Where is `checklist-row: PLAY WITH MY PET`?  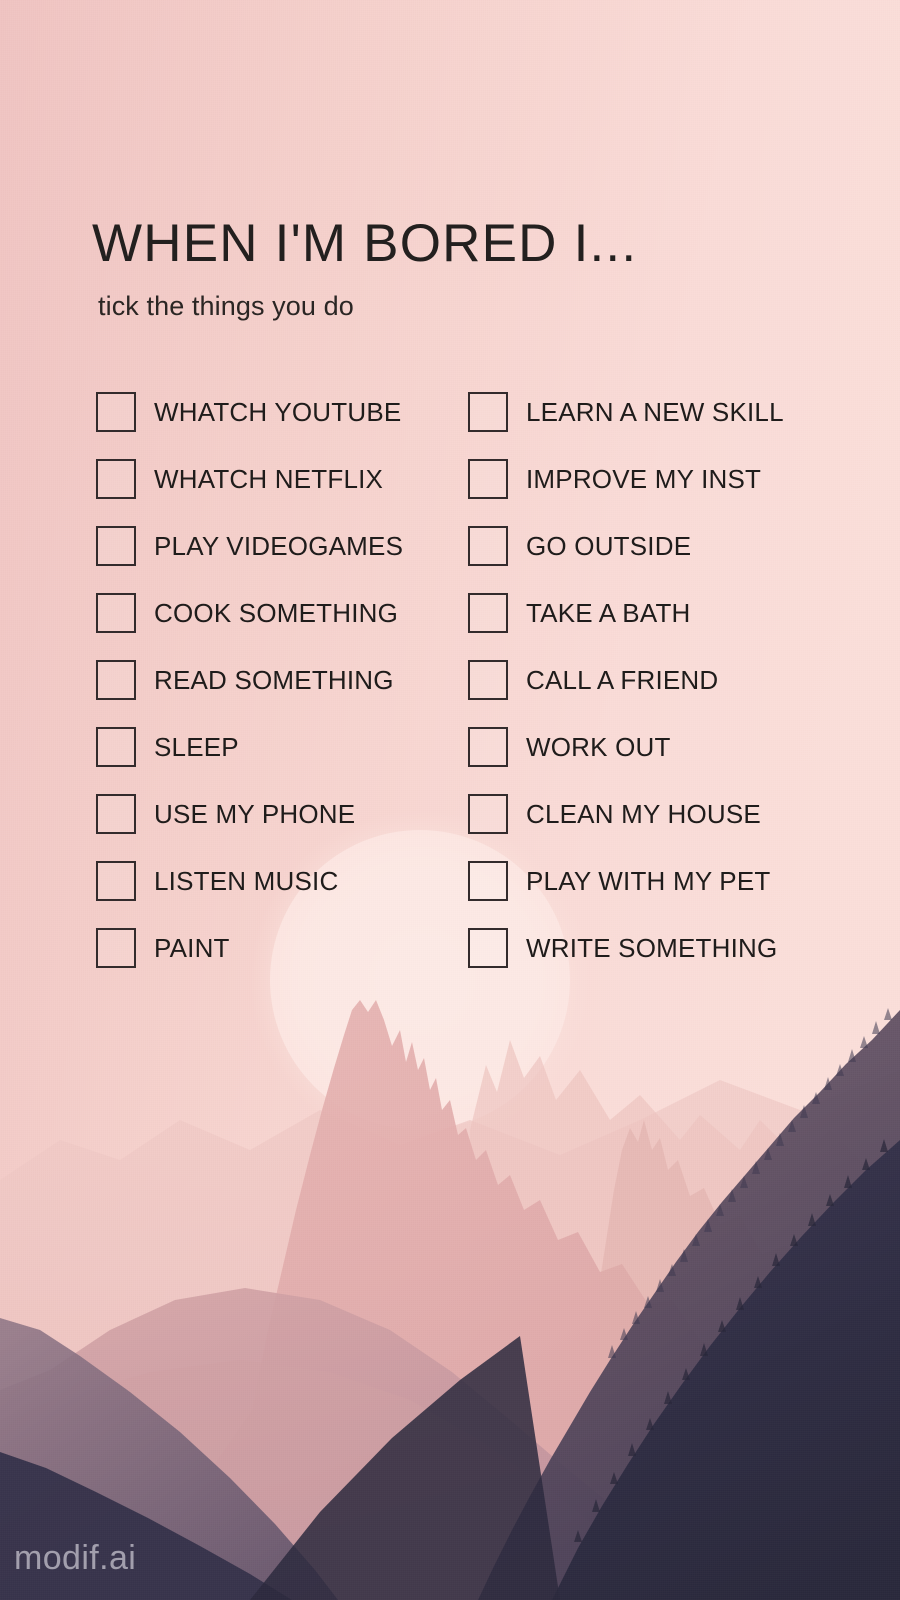
checklist-row: PLAY WITH MY PET is located at coordinates (626, 881).